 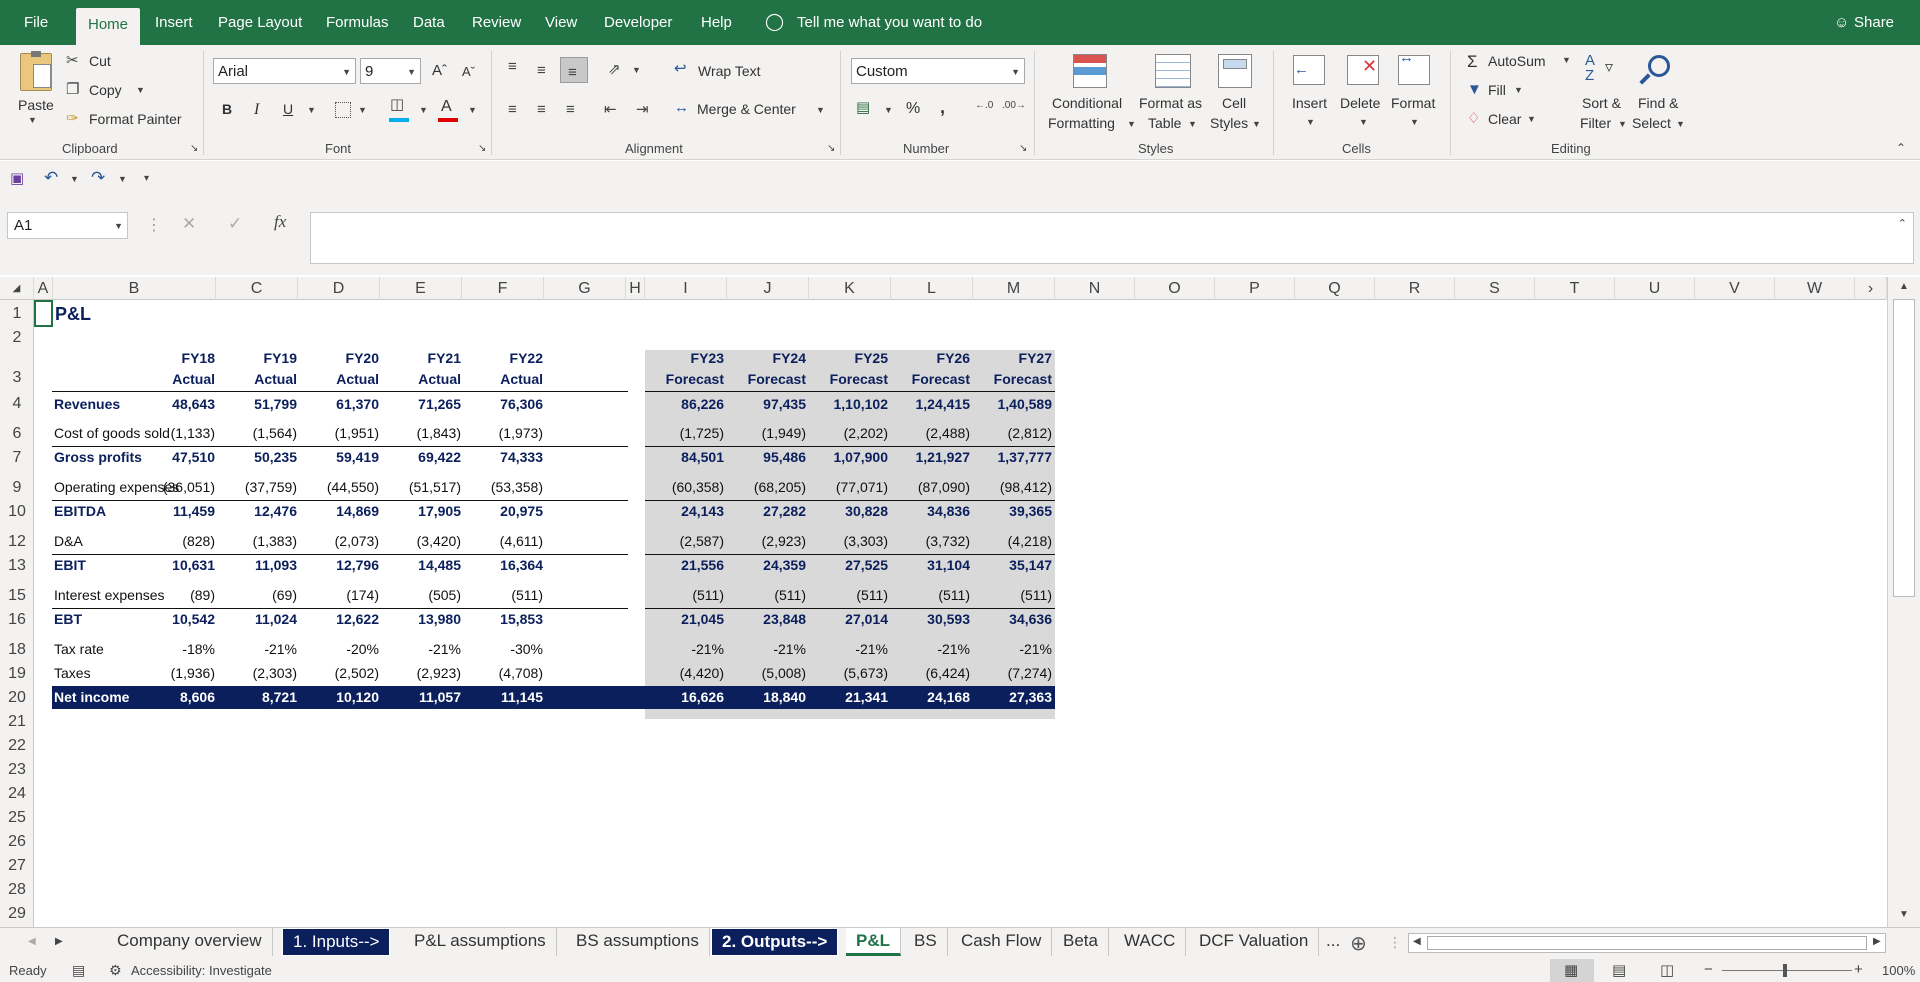 I want to click on table-cell: 24,168, so click(x=931, y=697).